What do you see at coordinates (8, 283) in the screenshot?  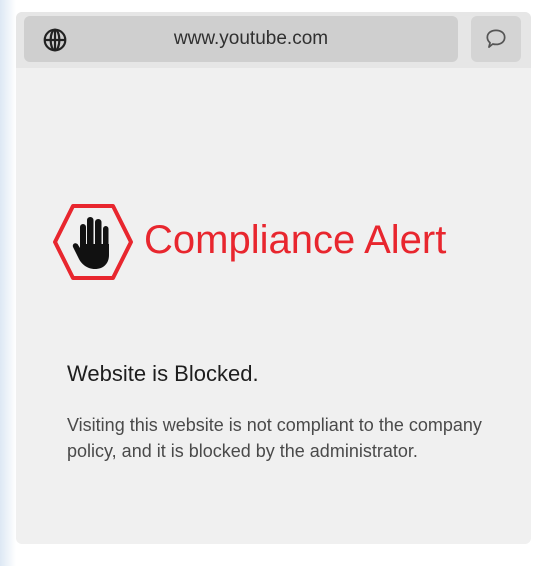 I see `background-edge` at bounding box center [8, 283].